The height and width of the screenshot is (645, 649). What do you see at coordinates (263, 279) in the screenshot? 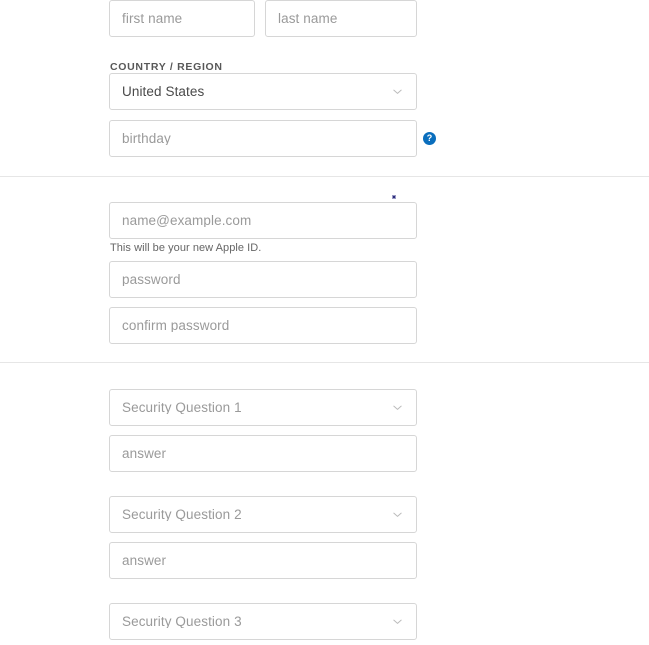
I see `password-input: password` at bounding box center [263, 279].